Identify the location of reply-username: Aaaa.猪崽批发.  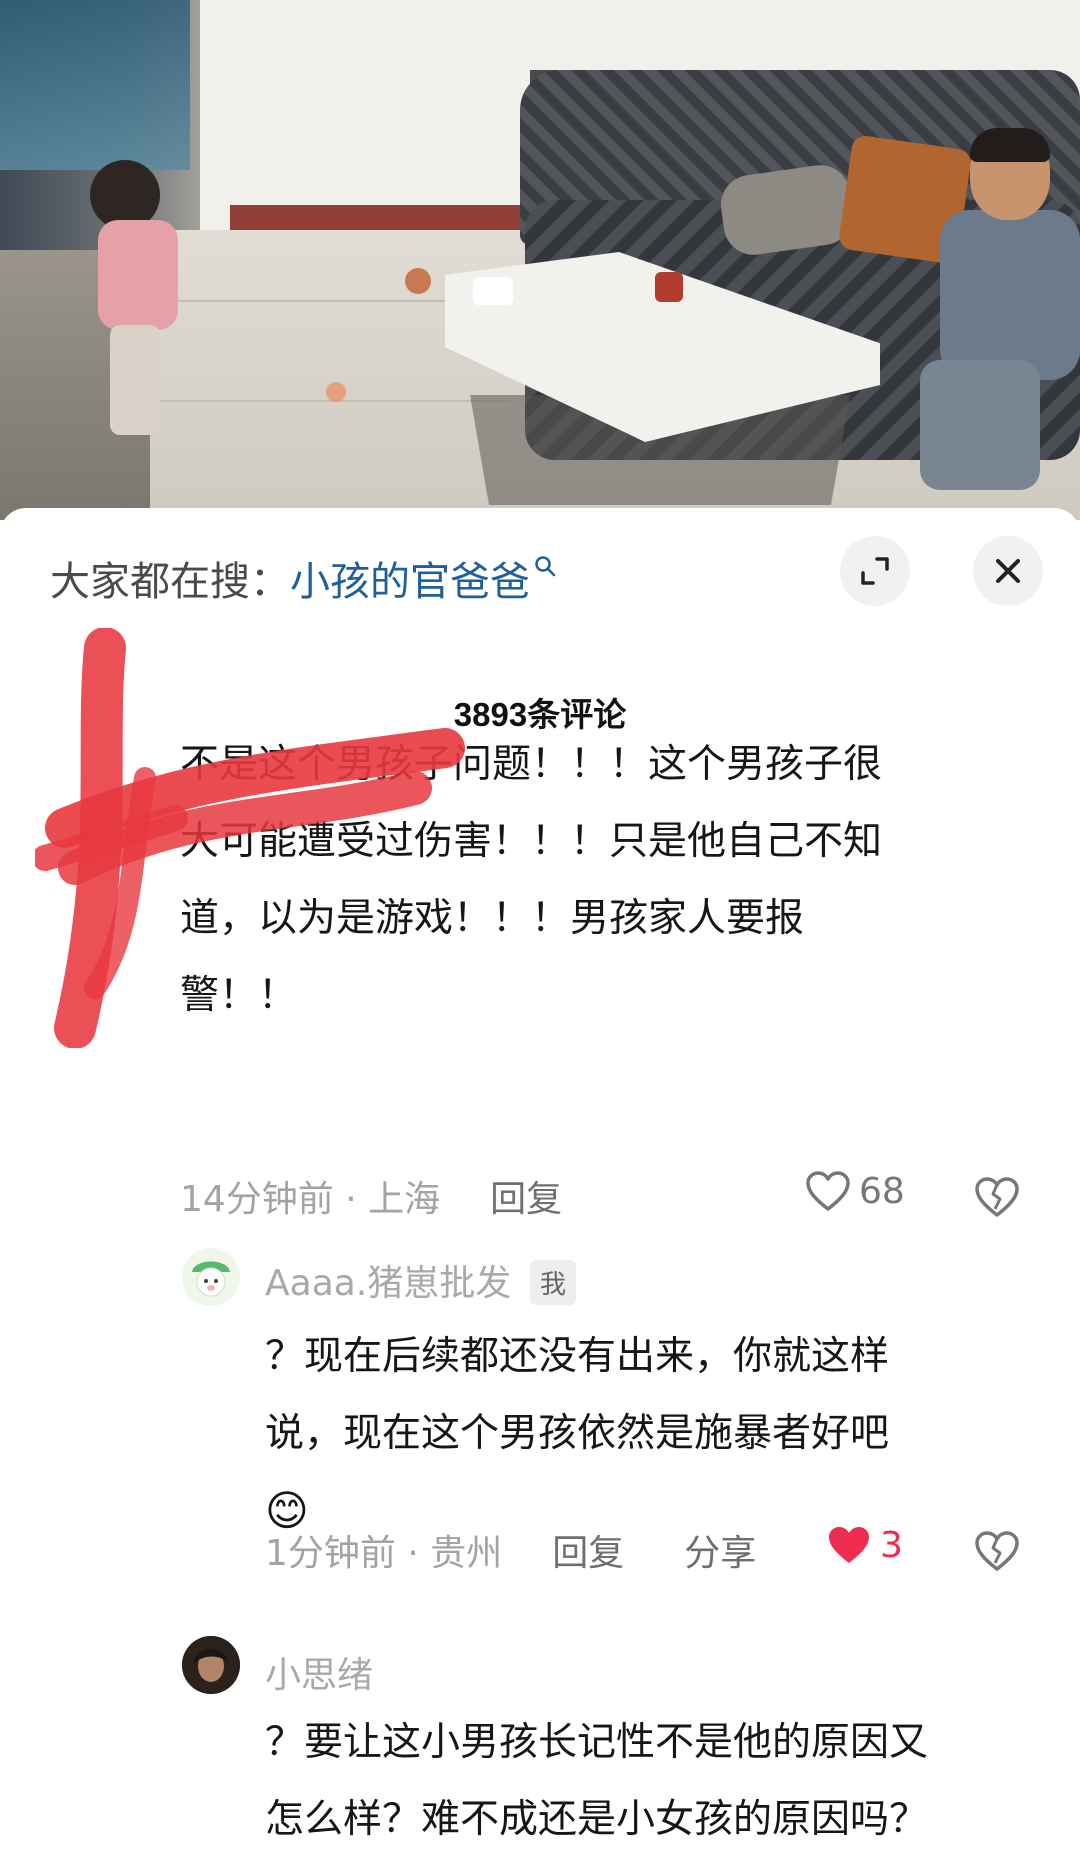
(388, 1280).